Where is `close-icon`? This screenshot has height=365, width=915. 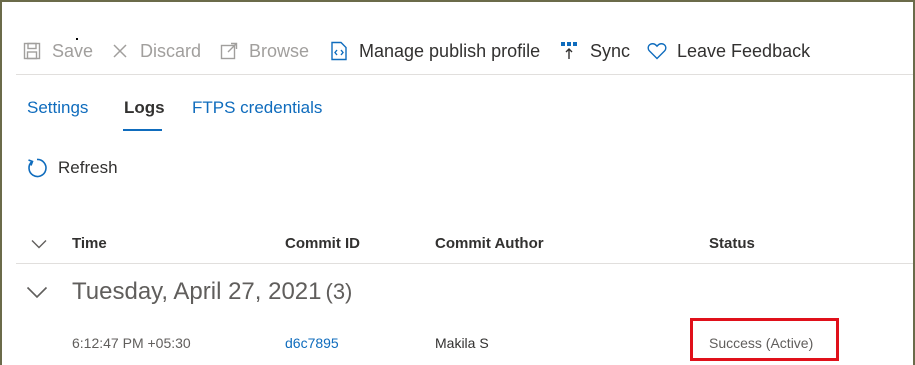
close-icon is located at coordinates (120, 51).